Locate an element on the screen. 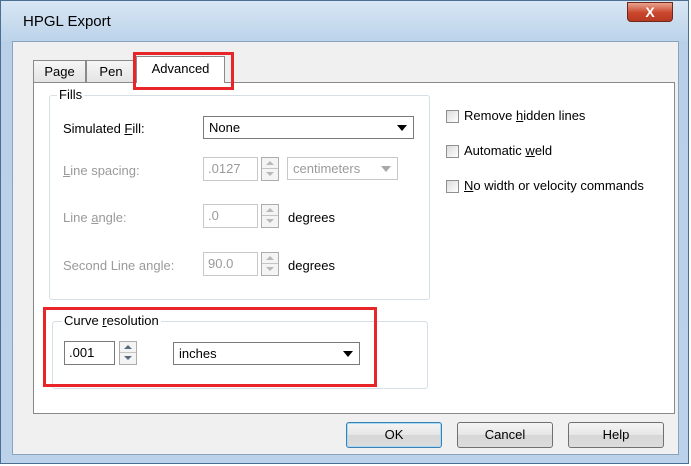 This screenshot has width=691, height=466. line-angle-stepper is located at coordinates (270, 216).